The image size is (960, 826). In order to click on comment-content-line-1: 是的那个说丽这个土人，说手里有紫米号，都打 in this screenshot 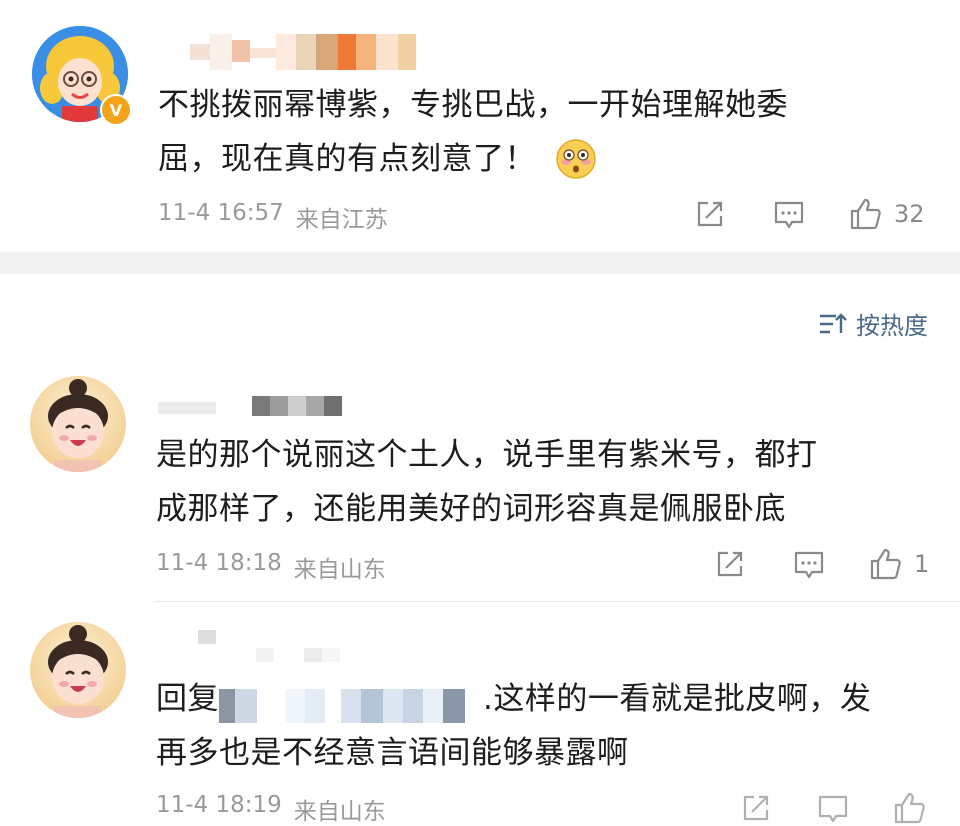, I will do `click(487, 455)`.